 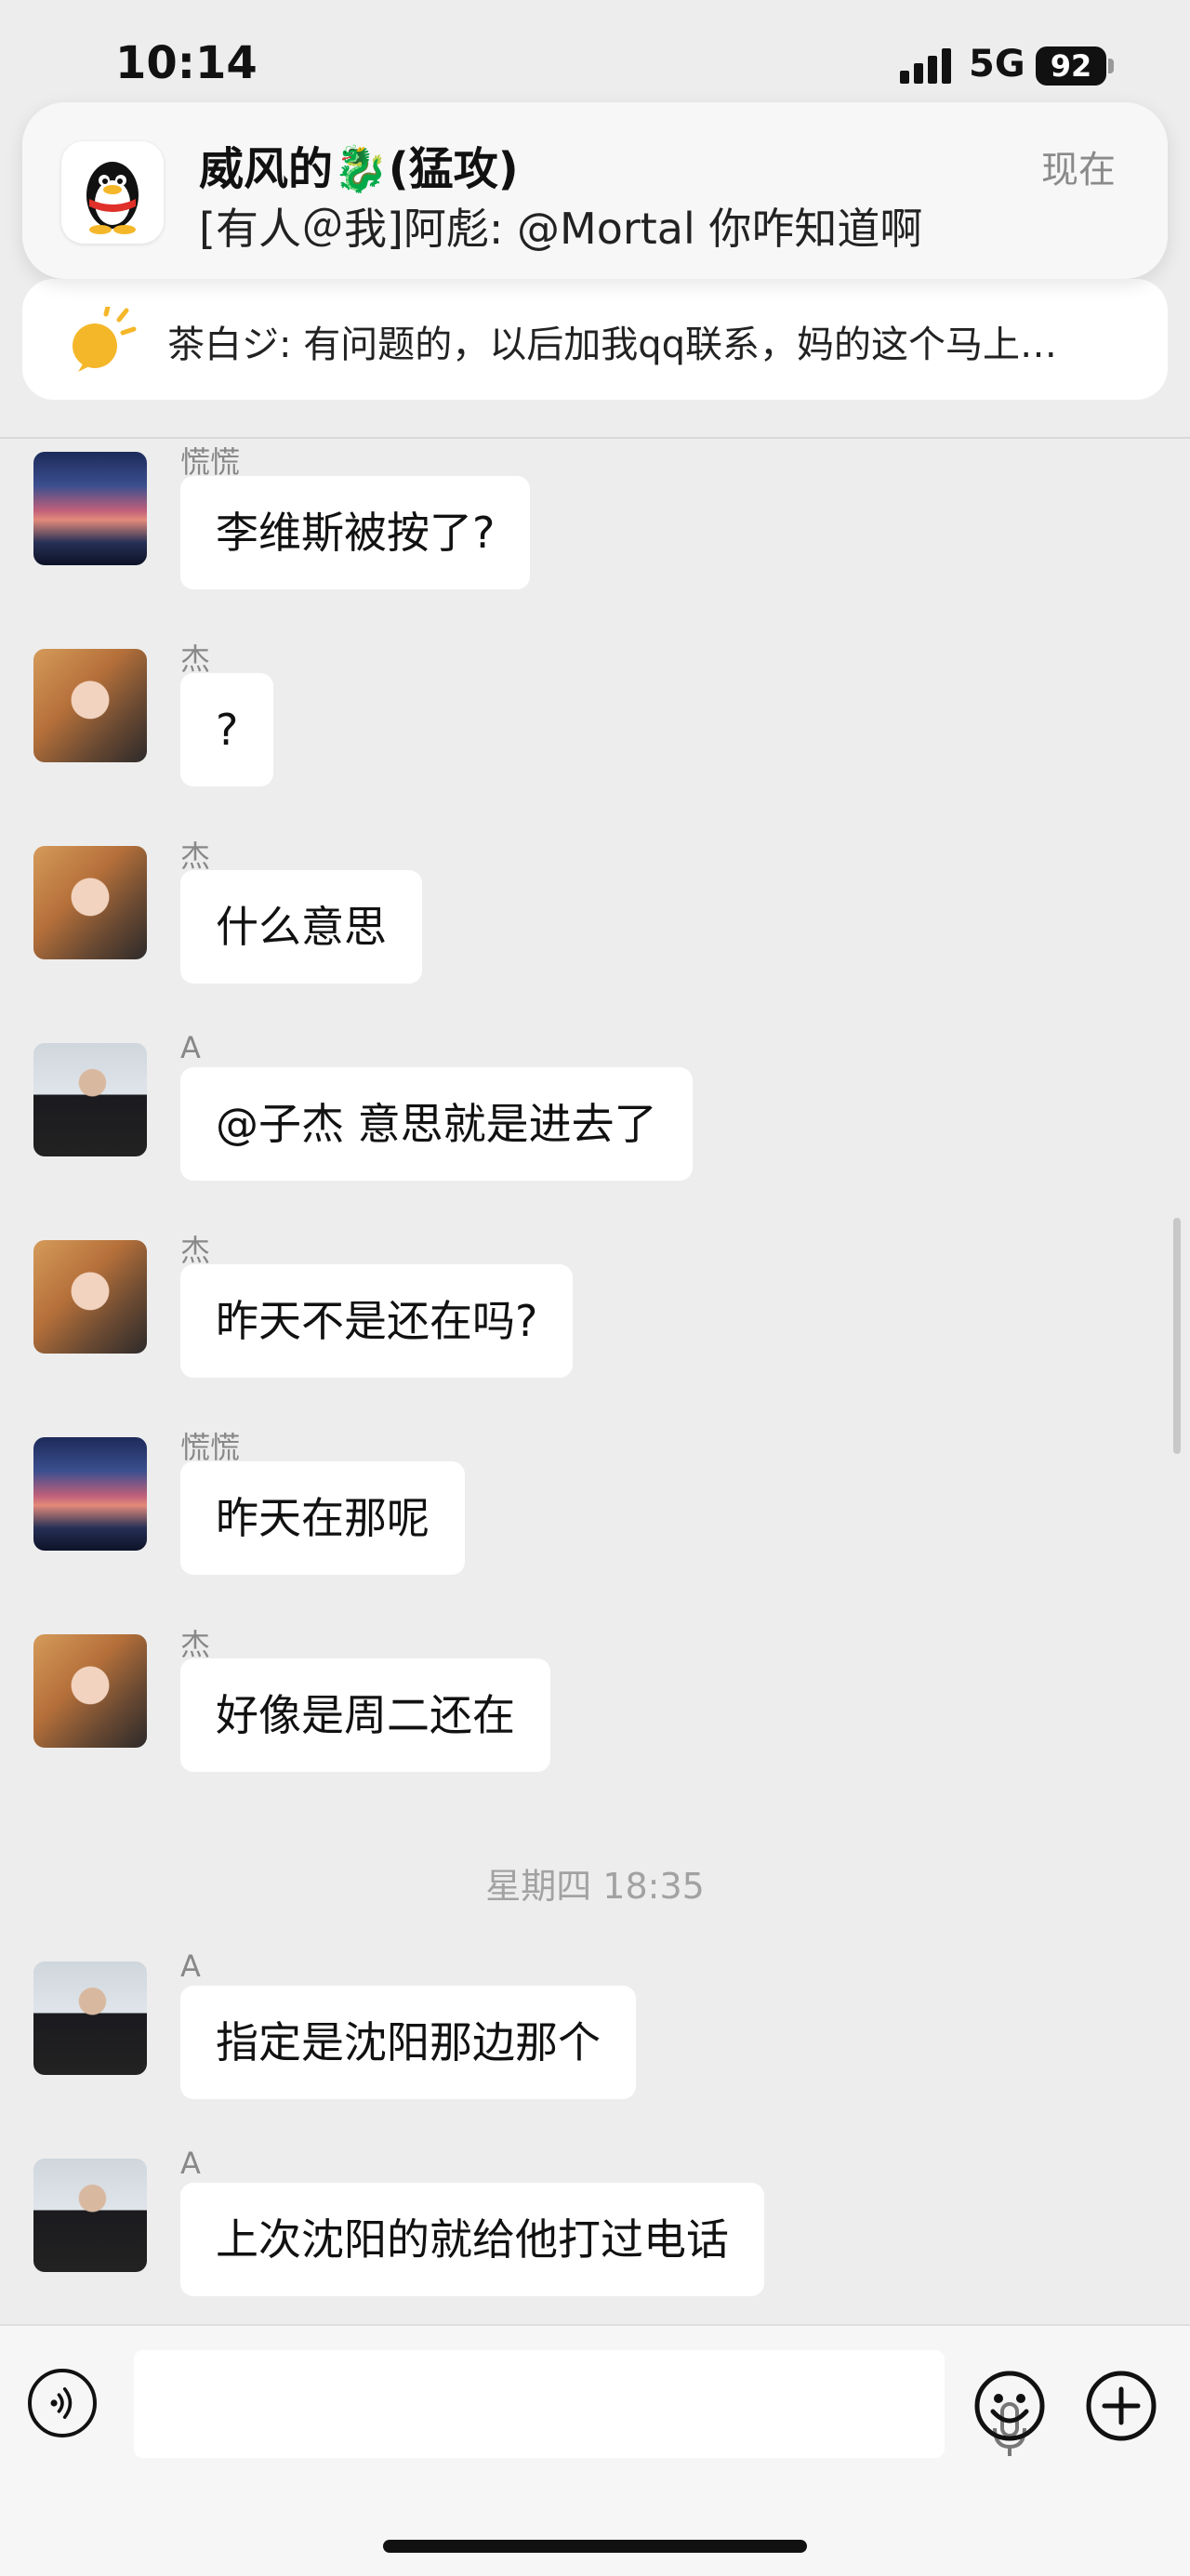 I want to click on emoji-icon, so click(x=1009, y=2406).